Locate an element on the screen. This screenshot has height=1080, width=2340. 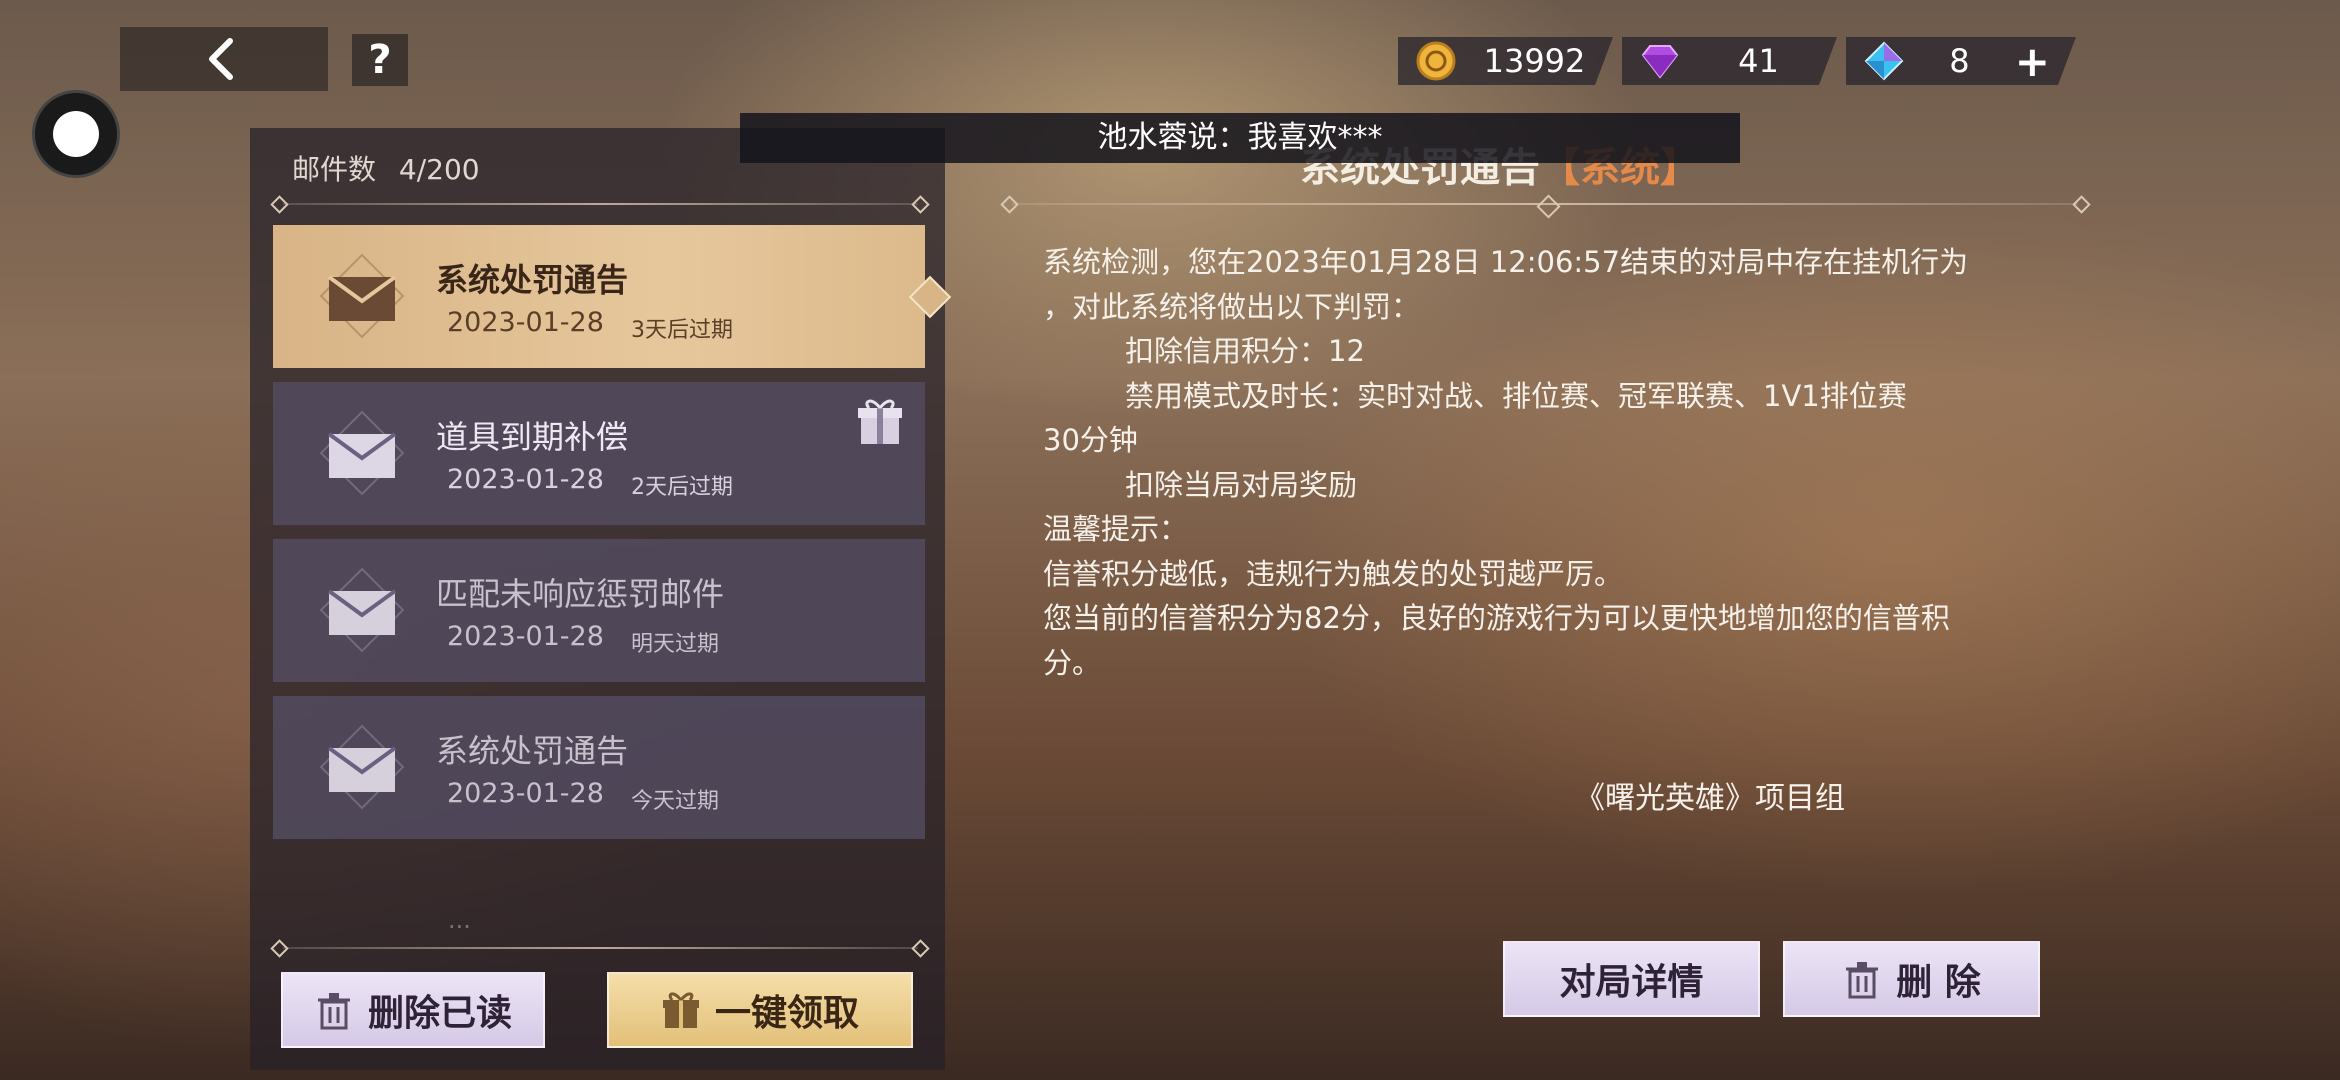
currency-purple-gem: 41 is located at coordinates (1729, 61).